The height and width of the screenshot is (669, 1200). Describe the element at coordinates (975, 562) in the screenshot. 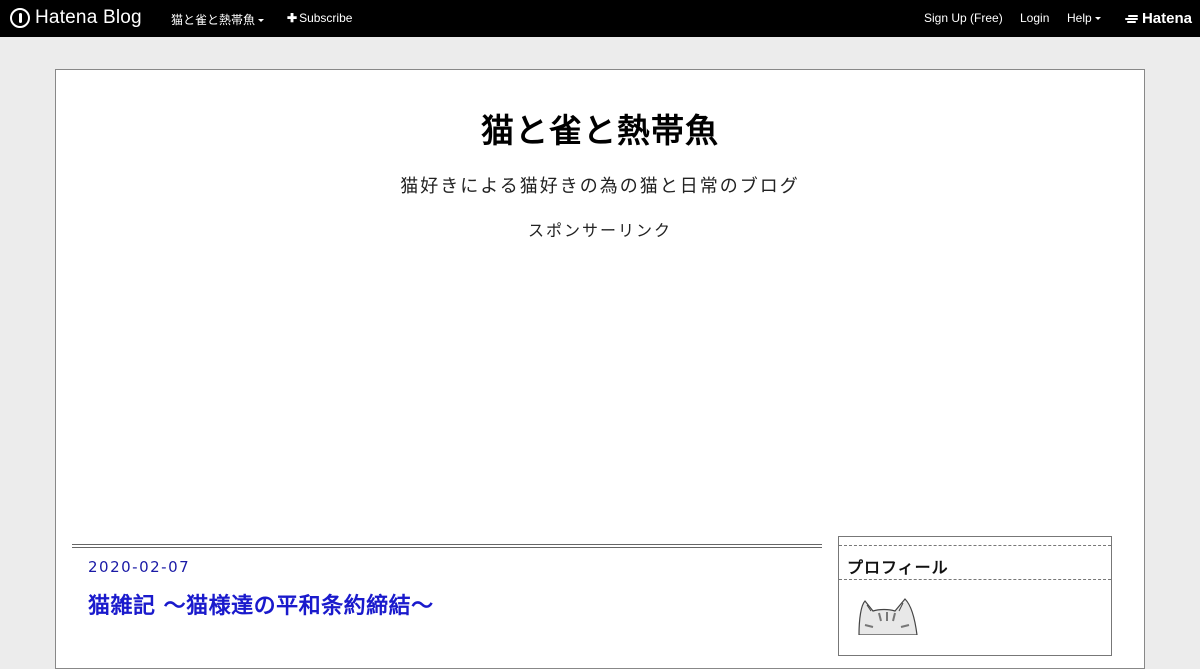

I see `profile-heading-bar: プロフィール` at that location.